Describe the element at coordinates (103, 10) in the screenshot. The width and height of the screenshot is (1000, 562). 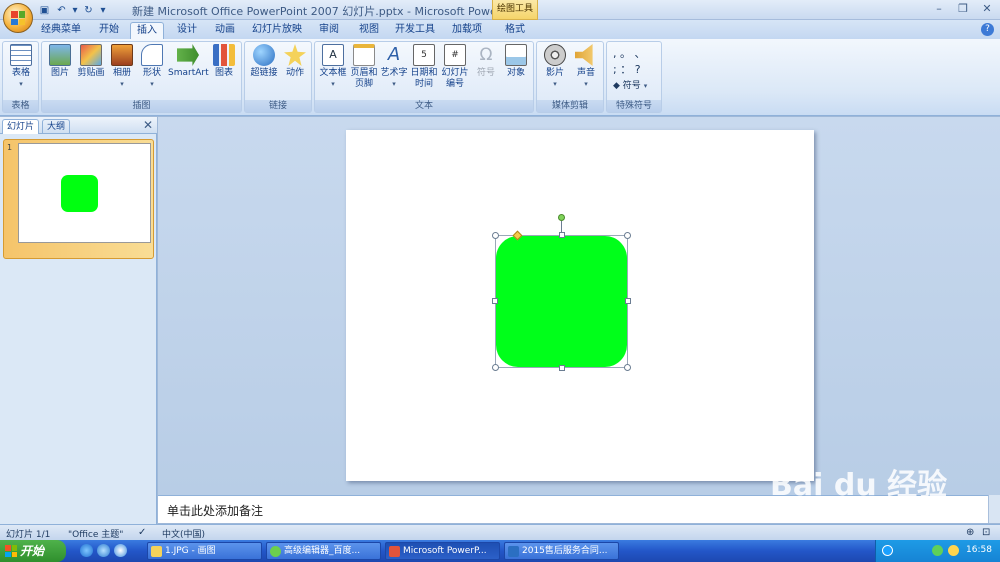
I see `qat-customize-icon: ▾` at that location.